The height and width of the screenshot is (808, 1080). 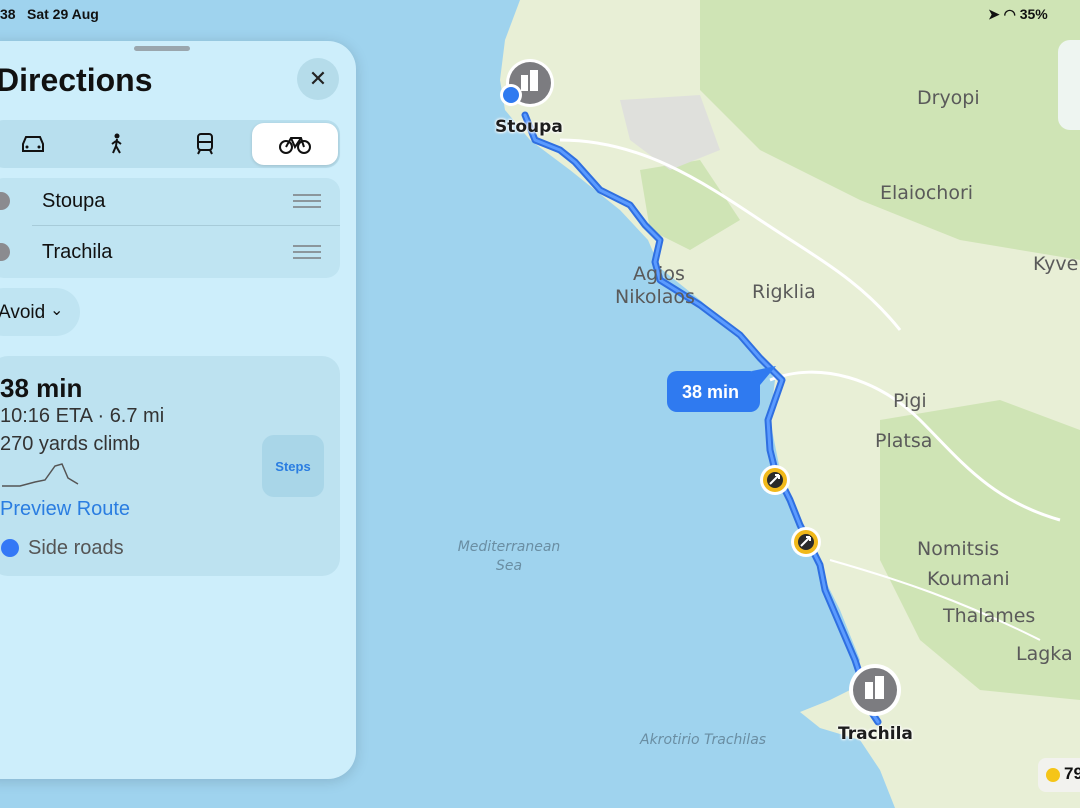 I want to click on mode-car-button, so click(x=38, y=144).